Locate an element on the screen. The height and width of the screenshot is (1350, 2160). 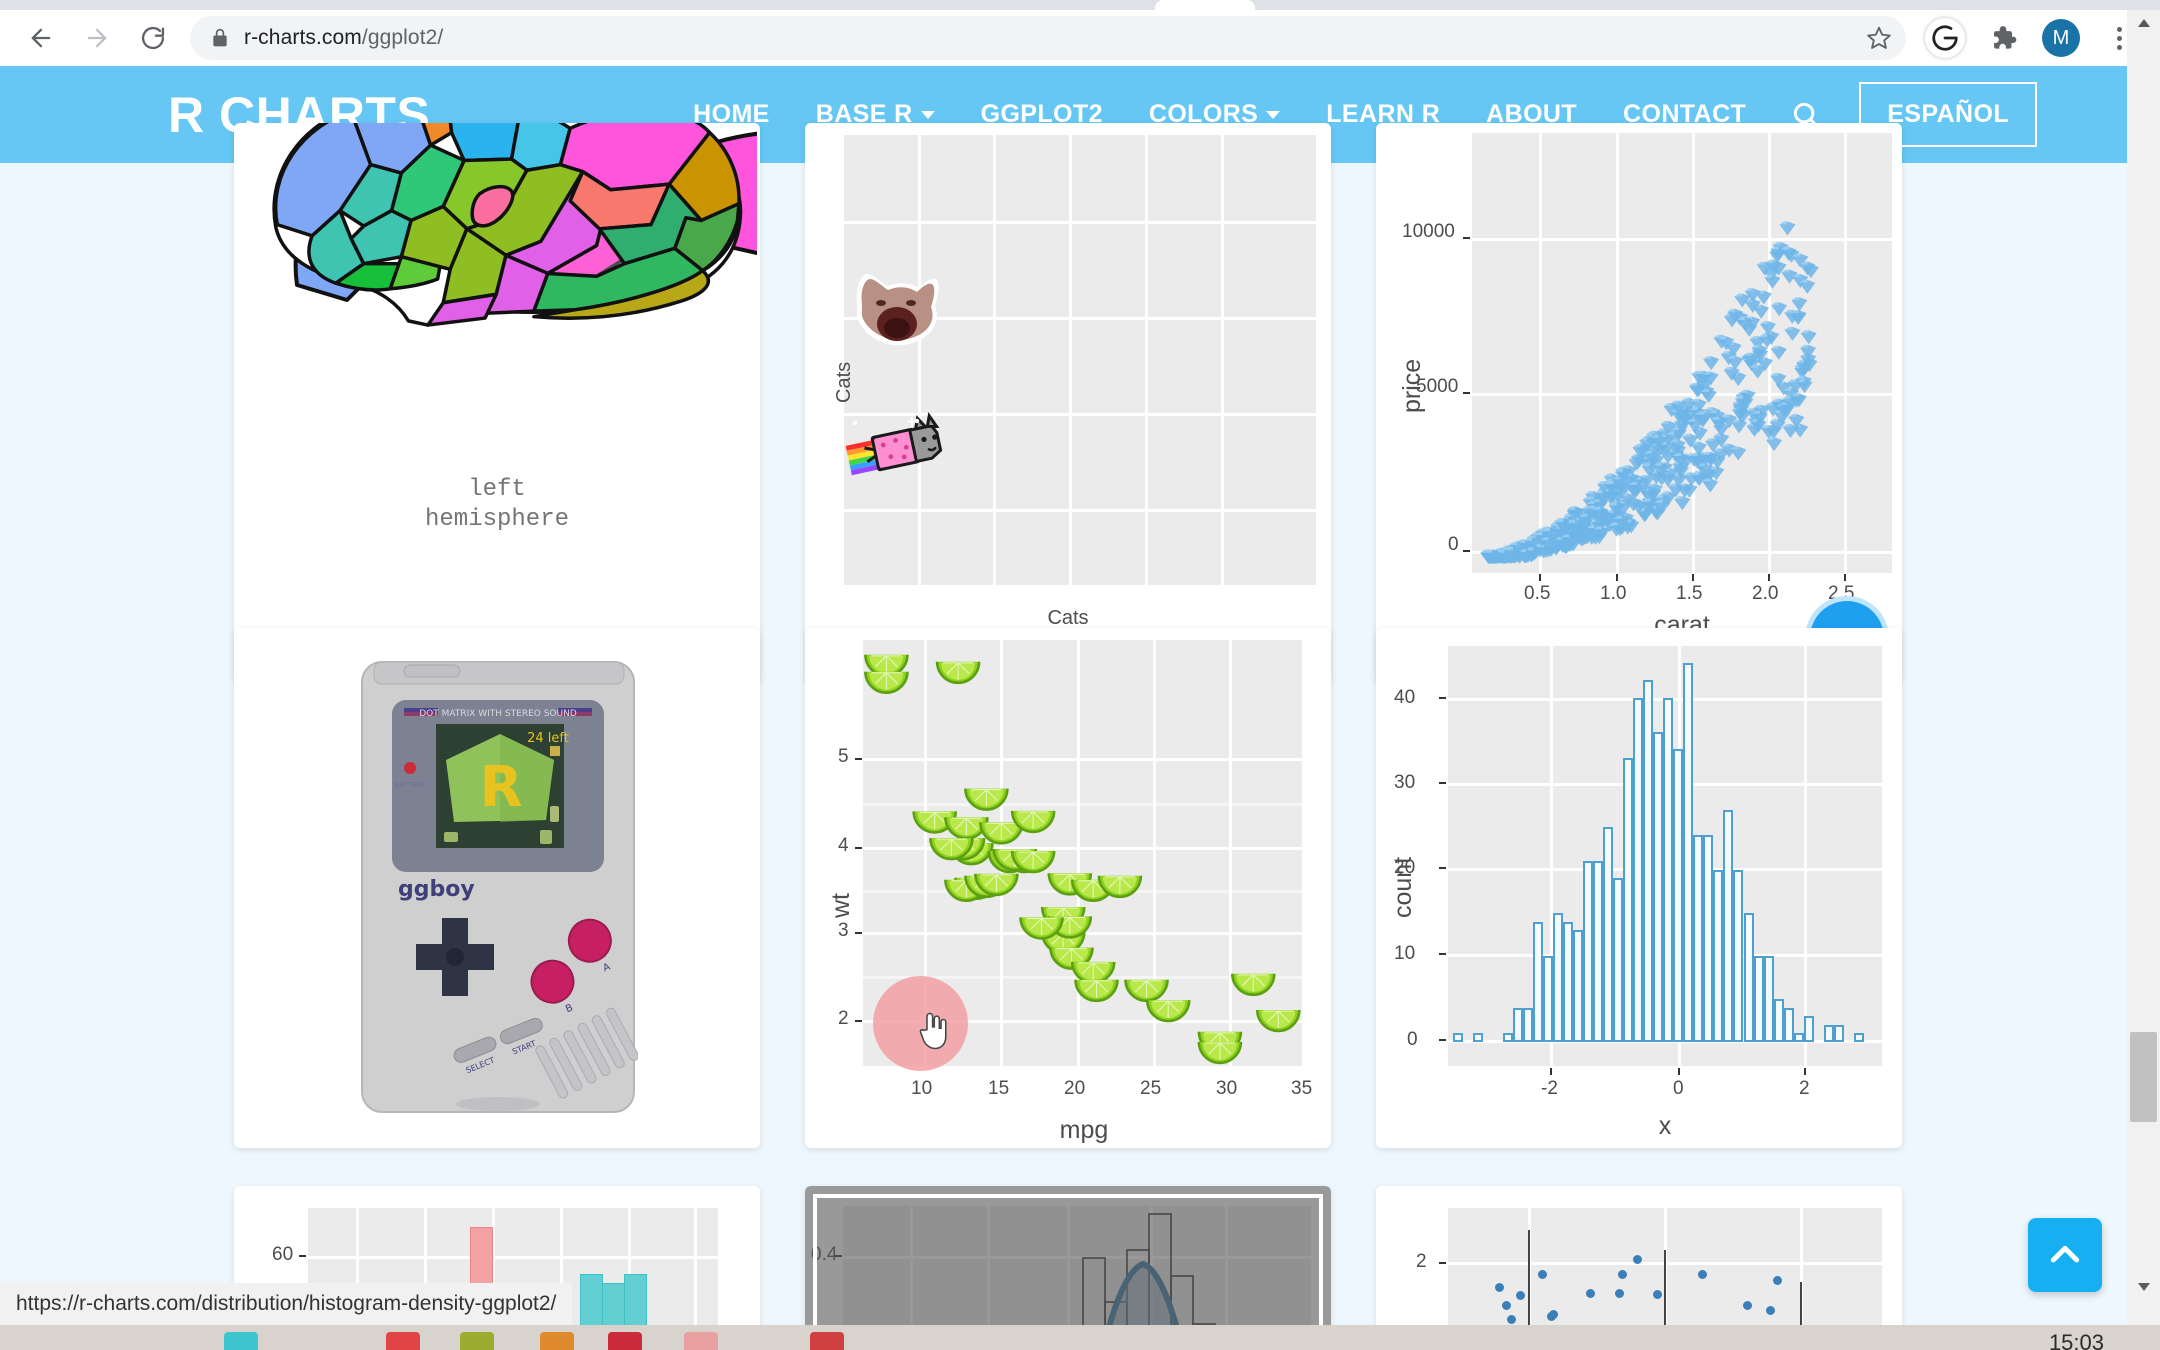
extensions-puzzle-icon is located at coordinates (2003, 38).